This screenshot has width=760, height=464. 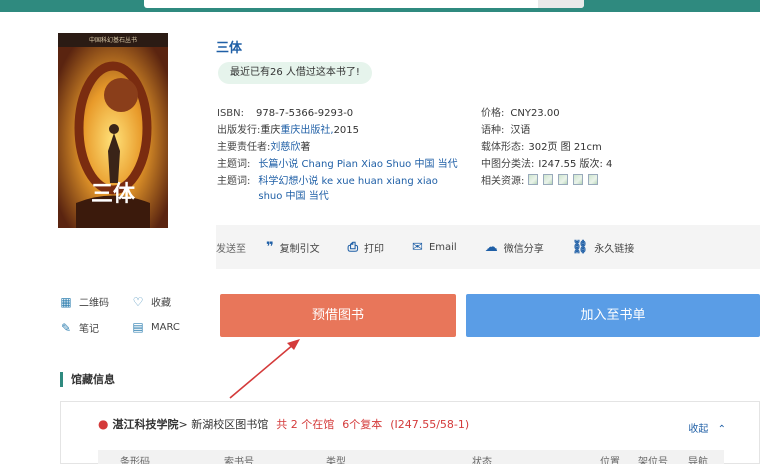 What do you see at coordinates (698, 460) in the screenshot?
I see `column-header: 导航` at bounding box center [698, 460].